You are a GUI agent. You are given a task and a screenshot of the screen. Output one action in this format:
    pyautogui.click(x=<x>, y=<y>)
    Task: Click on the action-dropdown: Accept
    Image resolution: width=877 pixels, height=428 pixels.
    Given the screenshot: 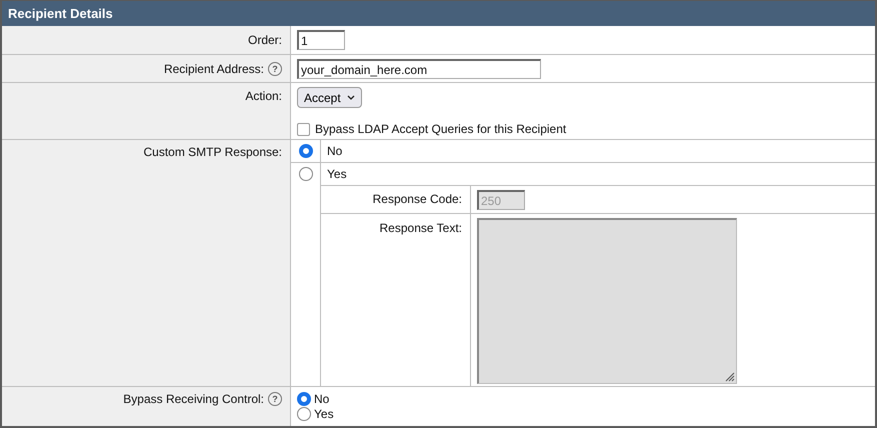 What is the action you would take?
    pyautogui.click(x=329, y=97)
    